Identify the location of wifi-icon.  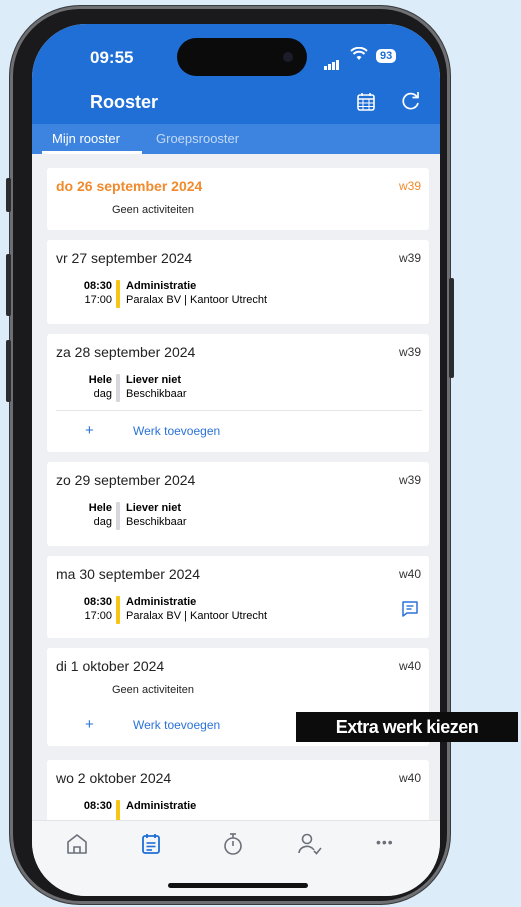
(359, 55).